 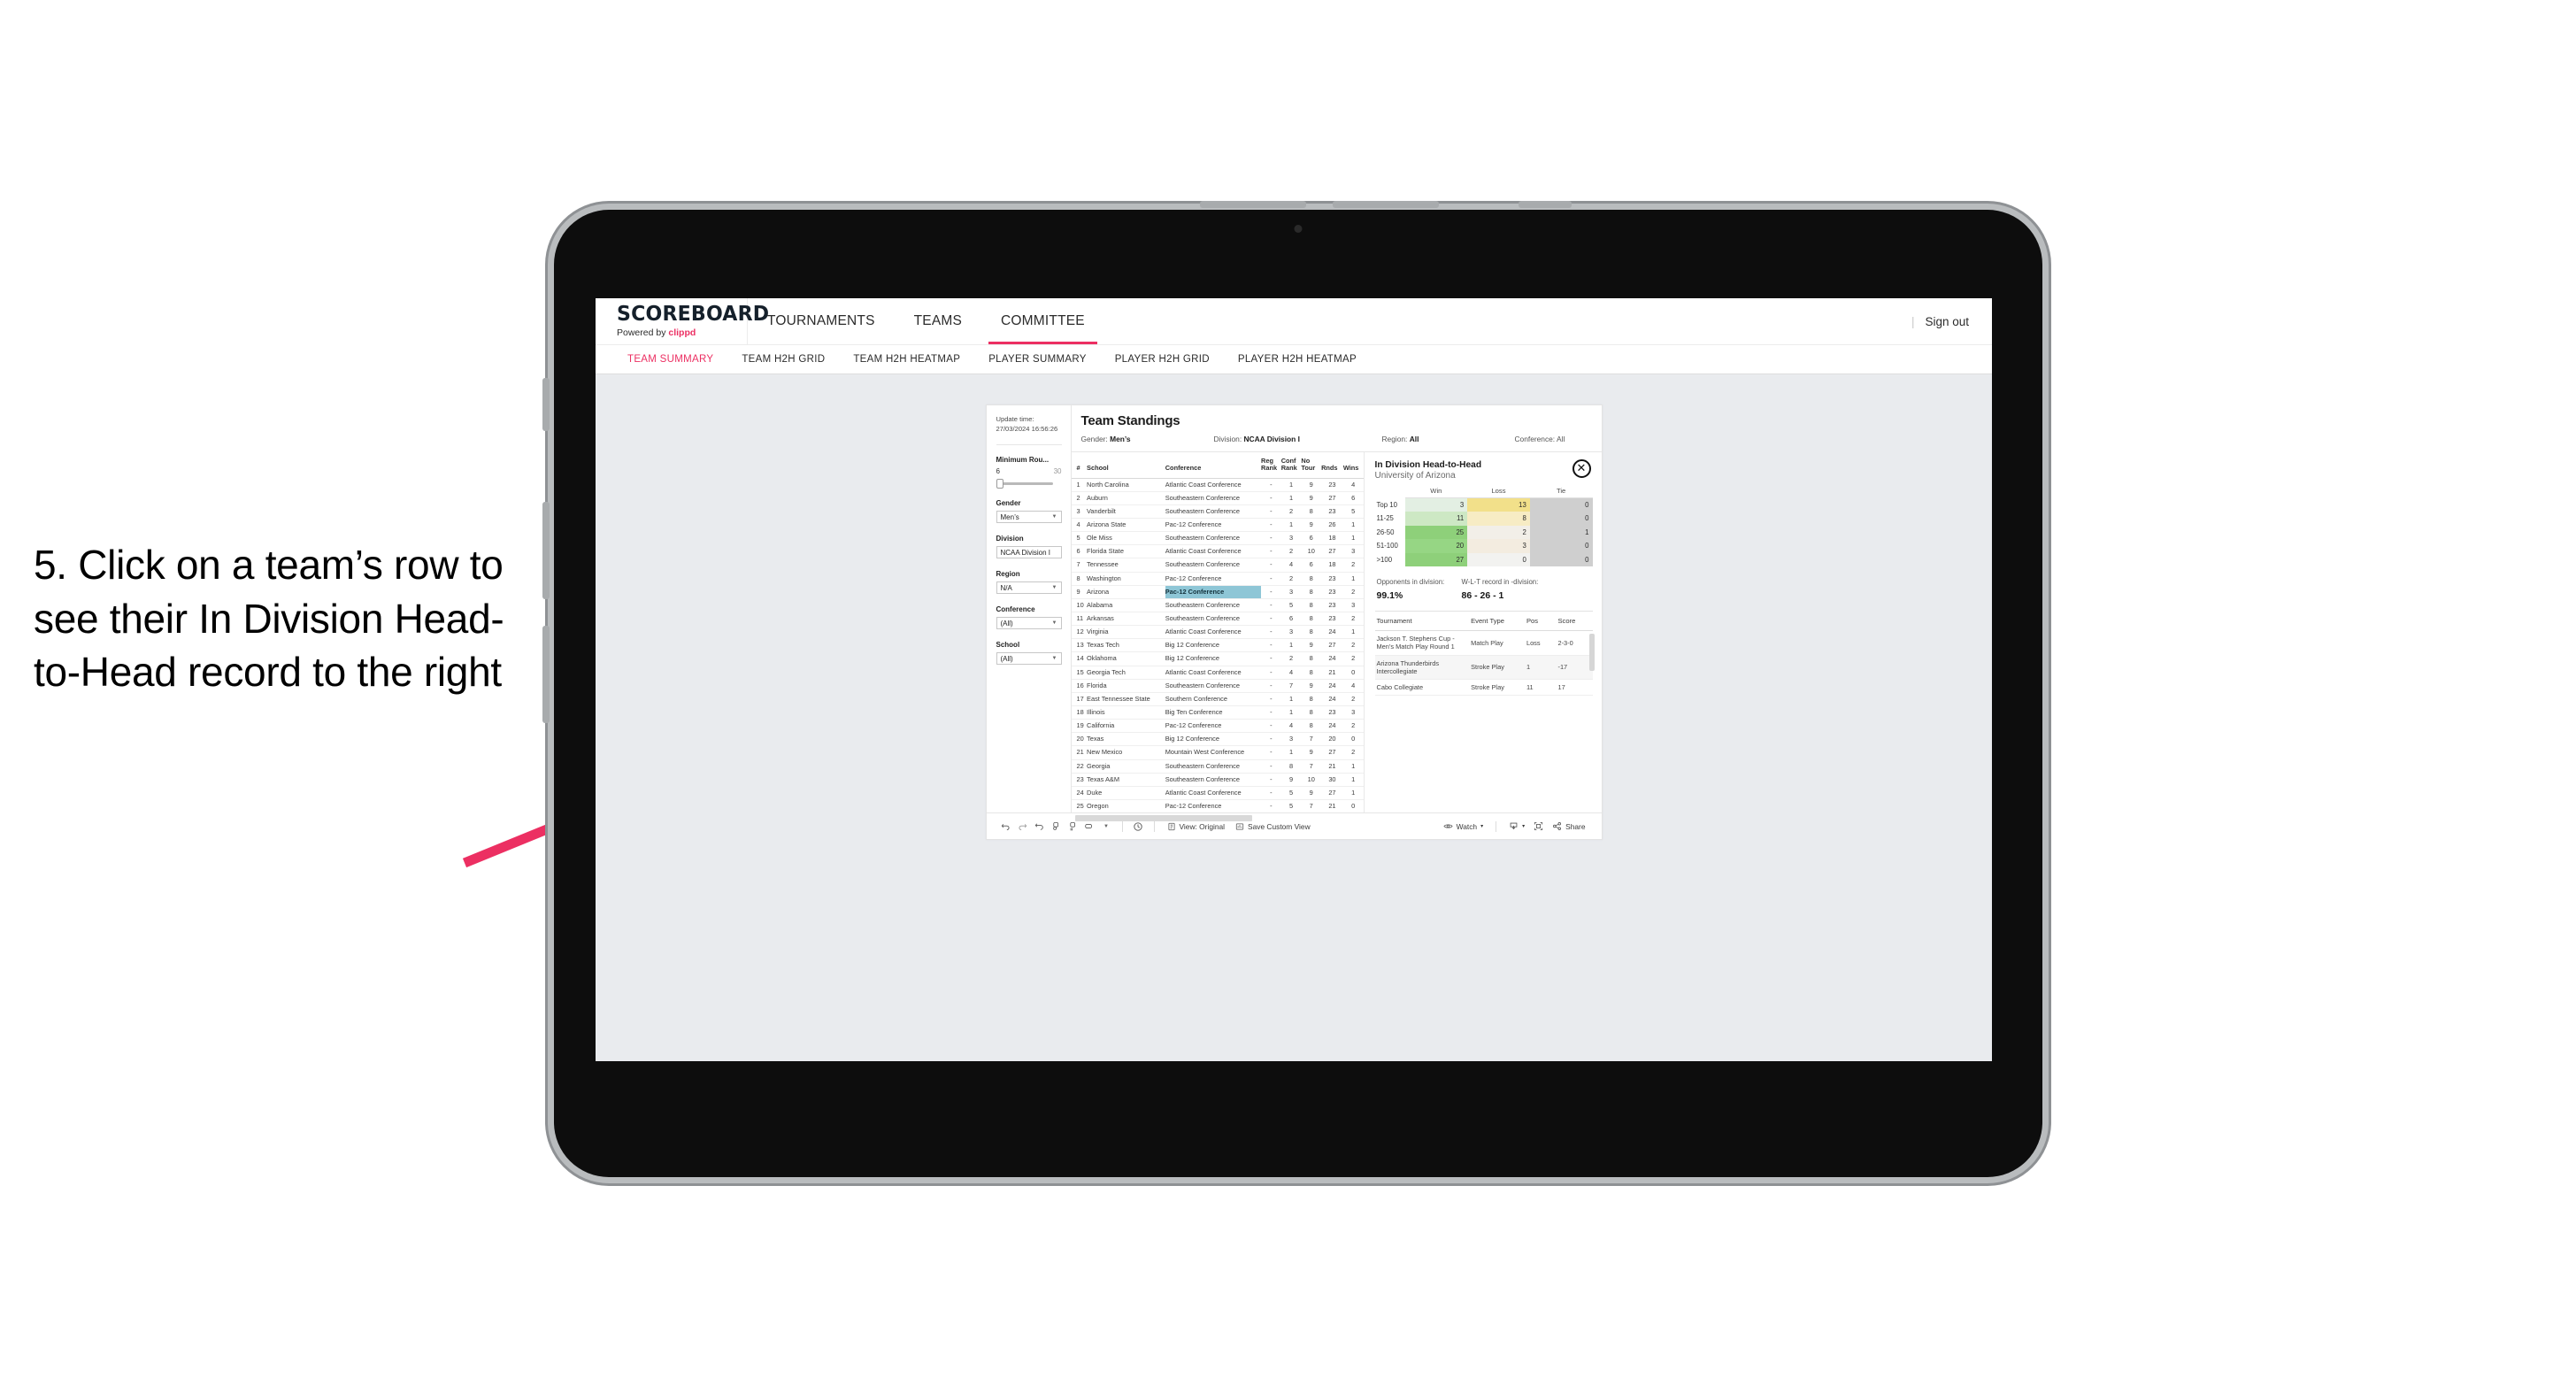 What do you see at coordinates (1574, 688) in the screenshot?
I see `cell-score: 17` at bounding box center [1574, 688].